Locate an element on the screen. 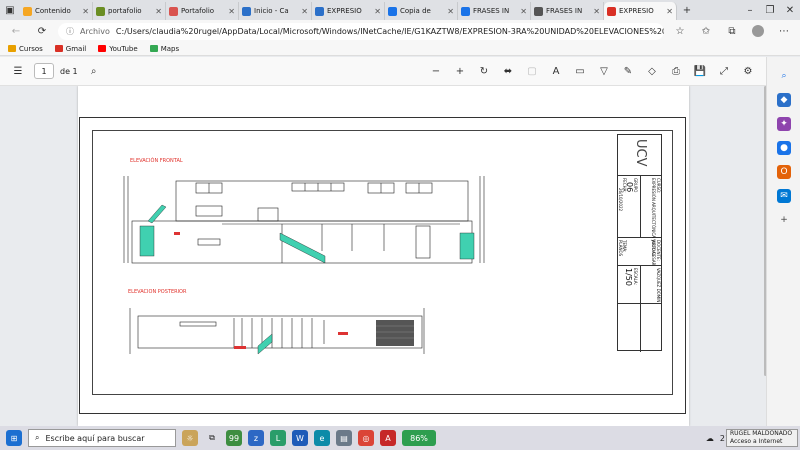 The height and width of the screenshot is (450, 800). word-icon: W is located at coordinates (300, 438).